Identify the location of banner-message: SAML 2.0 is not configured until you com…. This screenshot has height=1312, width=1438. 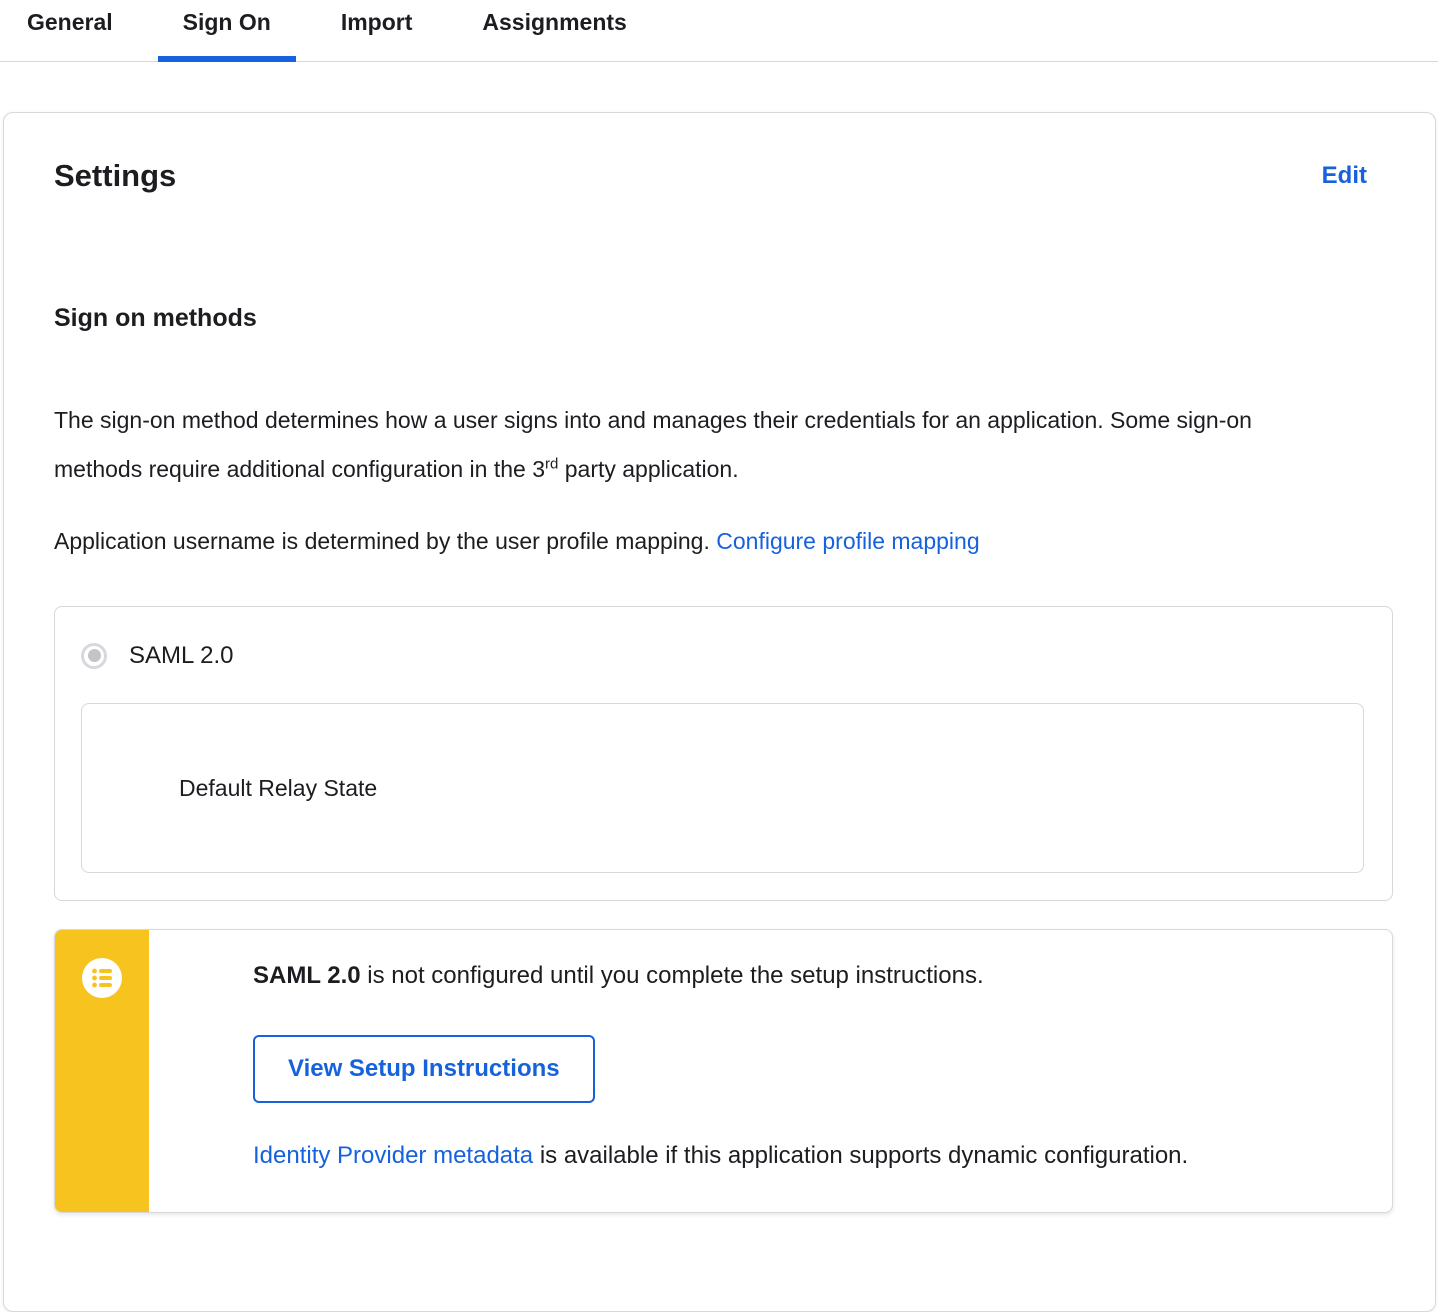
(802, 976).